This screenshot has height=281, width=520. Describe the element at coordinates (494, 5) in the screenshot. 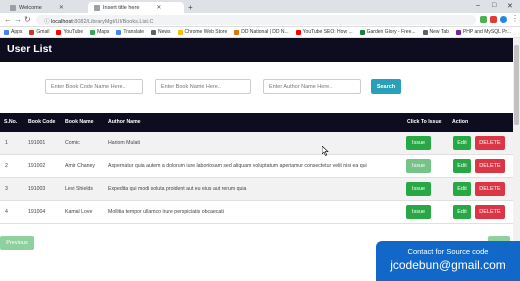

I see `maximize-icon: □` at that location.